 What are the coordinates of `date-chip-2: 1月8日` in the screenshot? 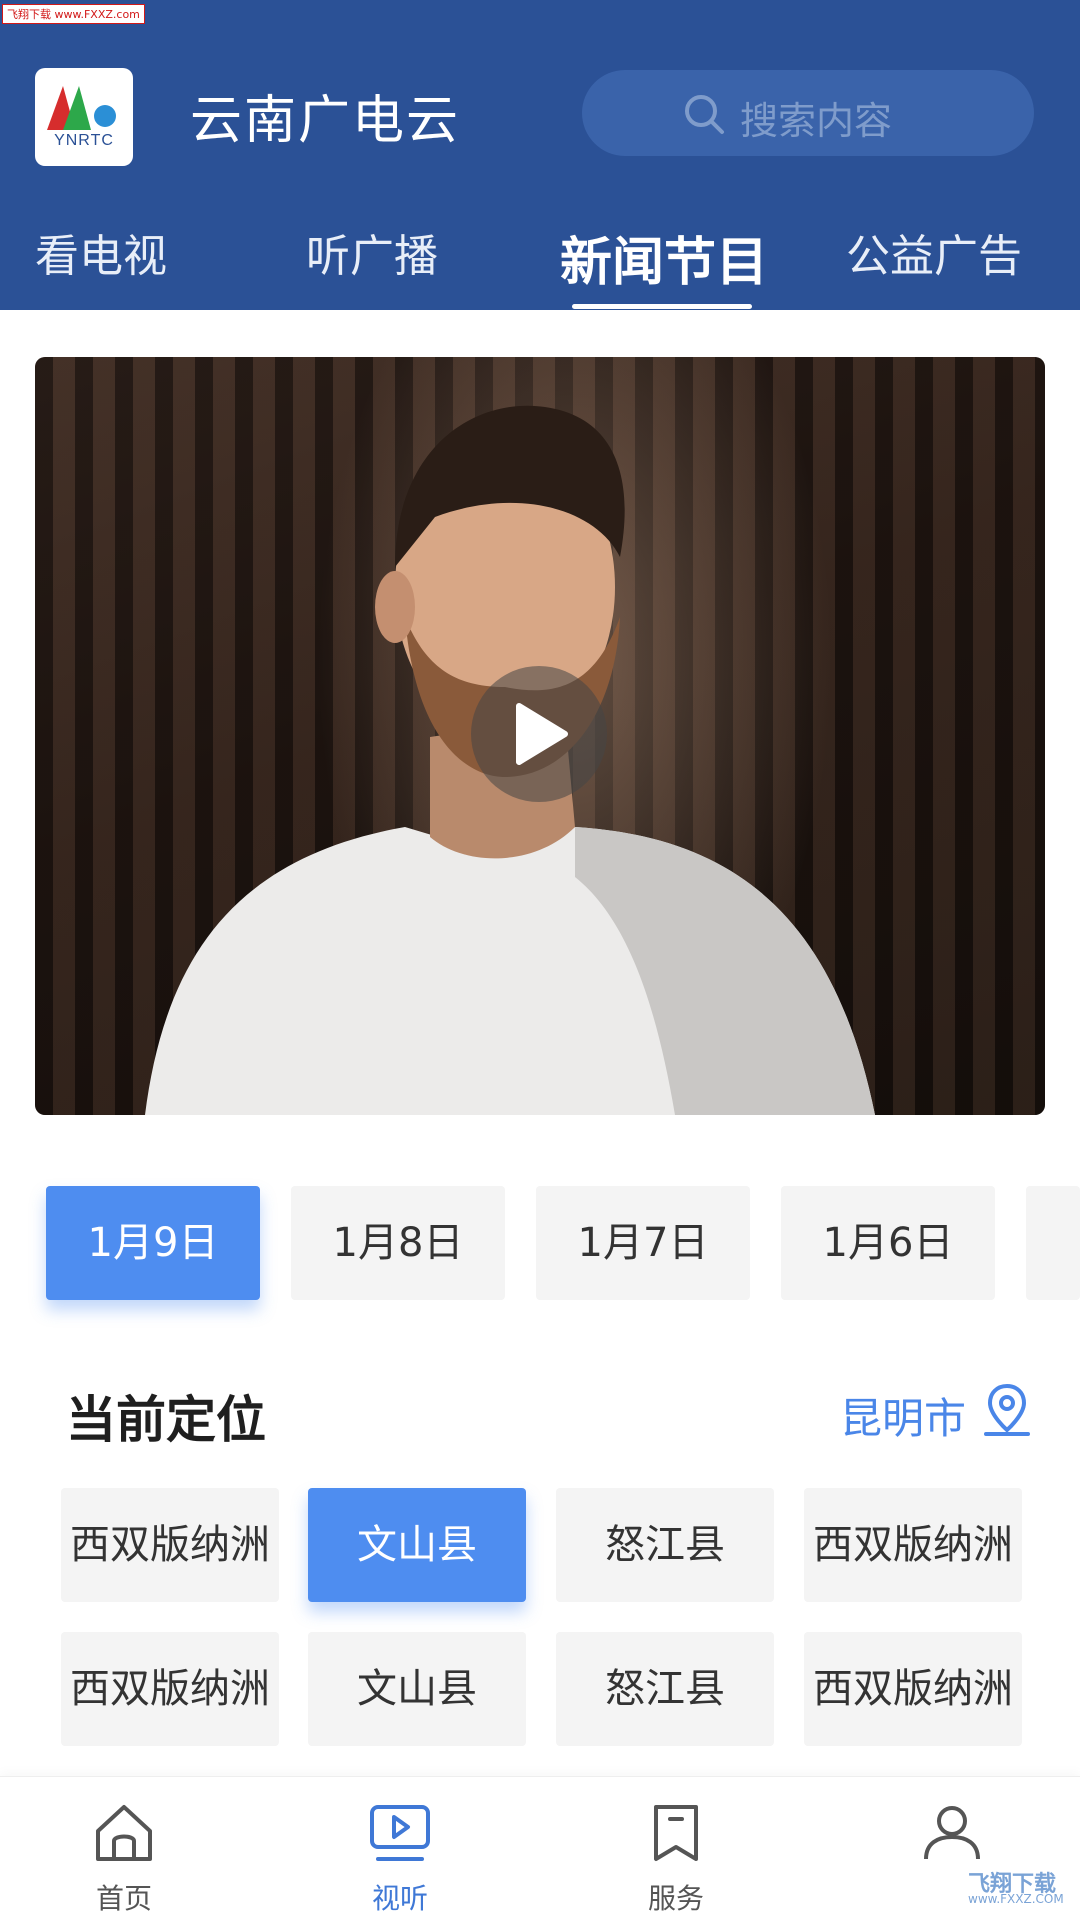 It's located at (398, 1243).